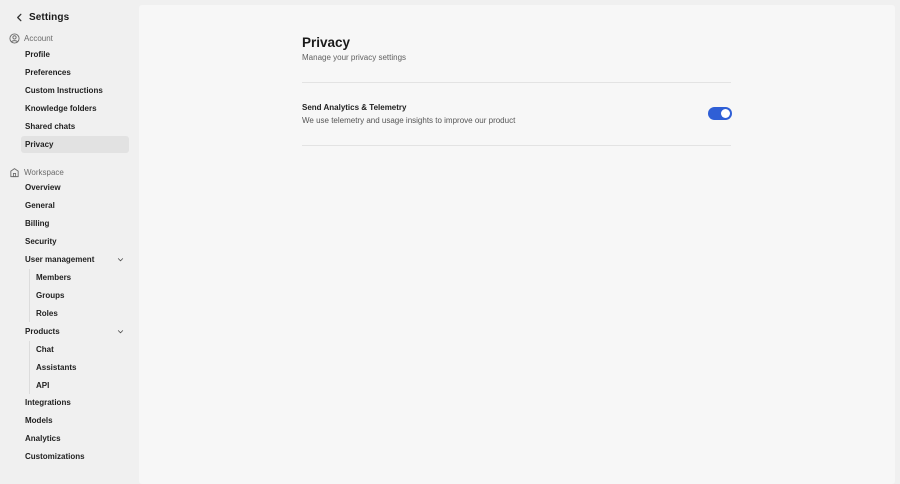 Image resolution: width=900 pixels, height=484 pixels. I want to click on sidebar-title: Settings, so click(49, 17).